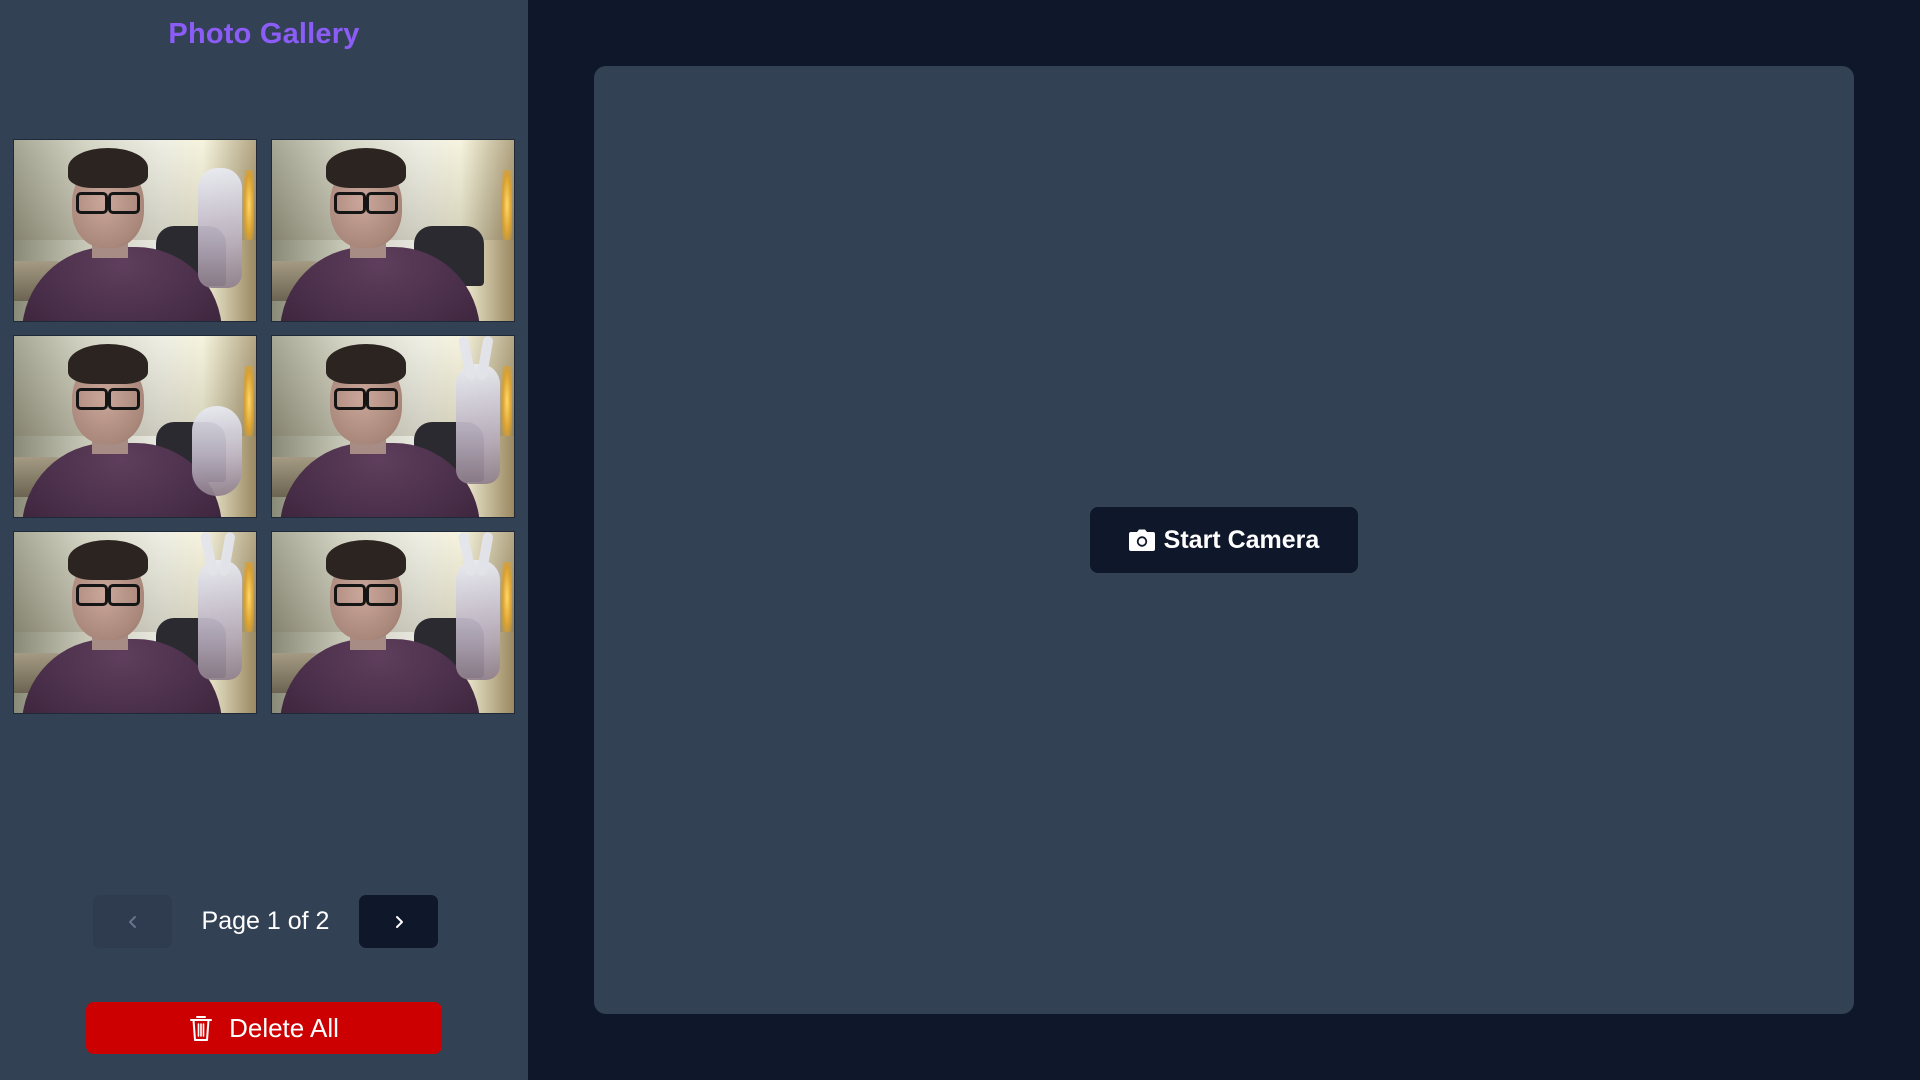 This screenshot has width=1920, height=1080. I want to click on trash-icon, so click(201, 1028).